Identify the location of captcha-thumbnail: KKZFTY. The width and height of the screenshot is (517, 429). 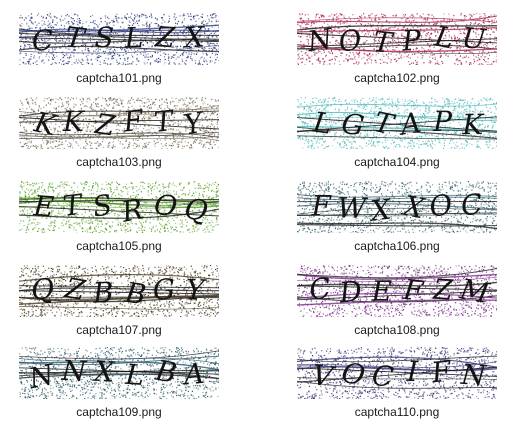
(119, 123).